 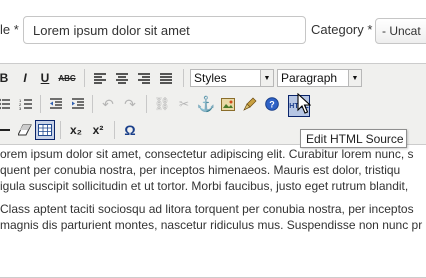 I want to click on superscript-button: x², so click(x=98, y=130).